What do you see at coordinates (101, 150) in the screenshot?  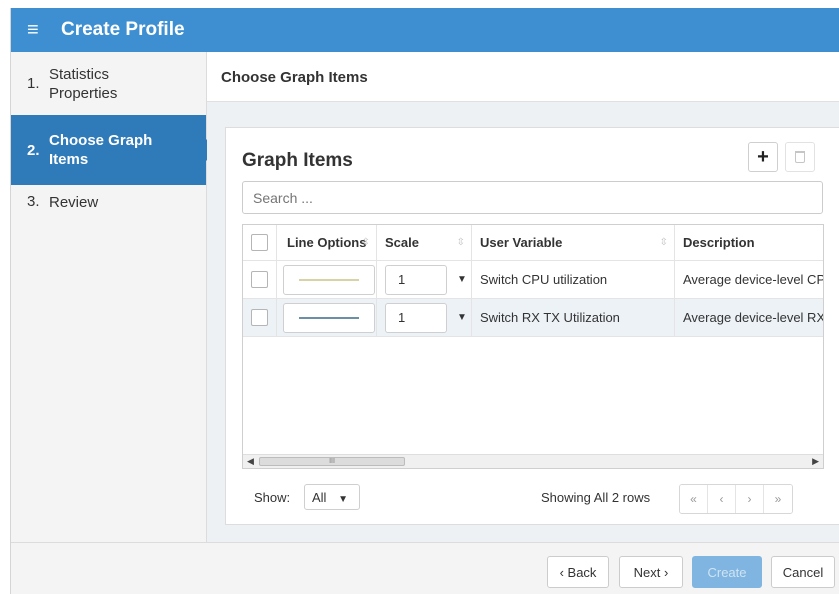 I see `step-label: Choose Graph Items` at bounding box center [101, 150].